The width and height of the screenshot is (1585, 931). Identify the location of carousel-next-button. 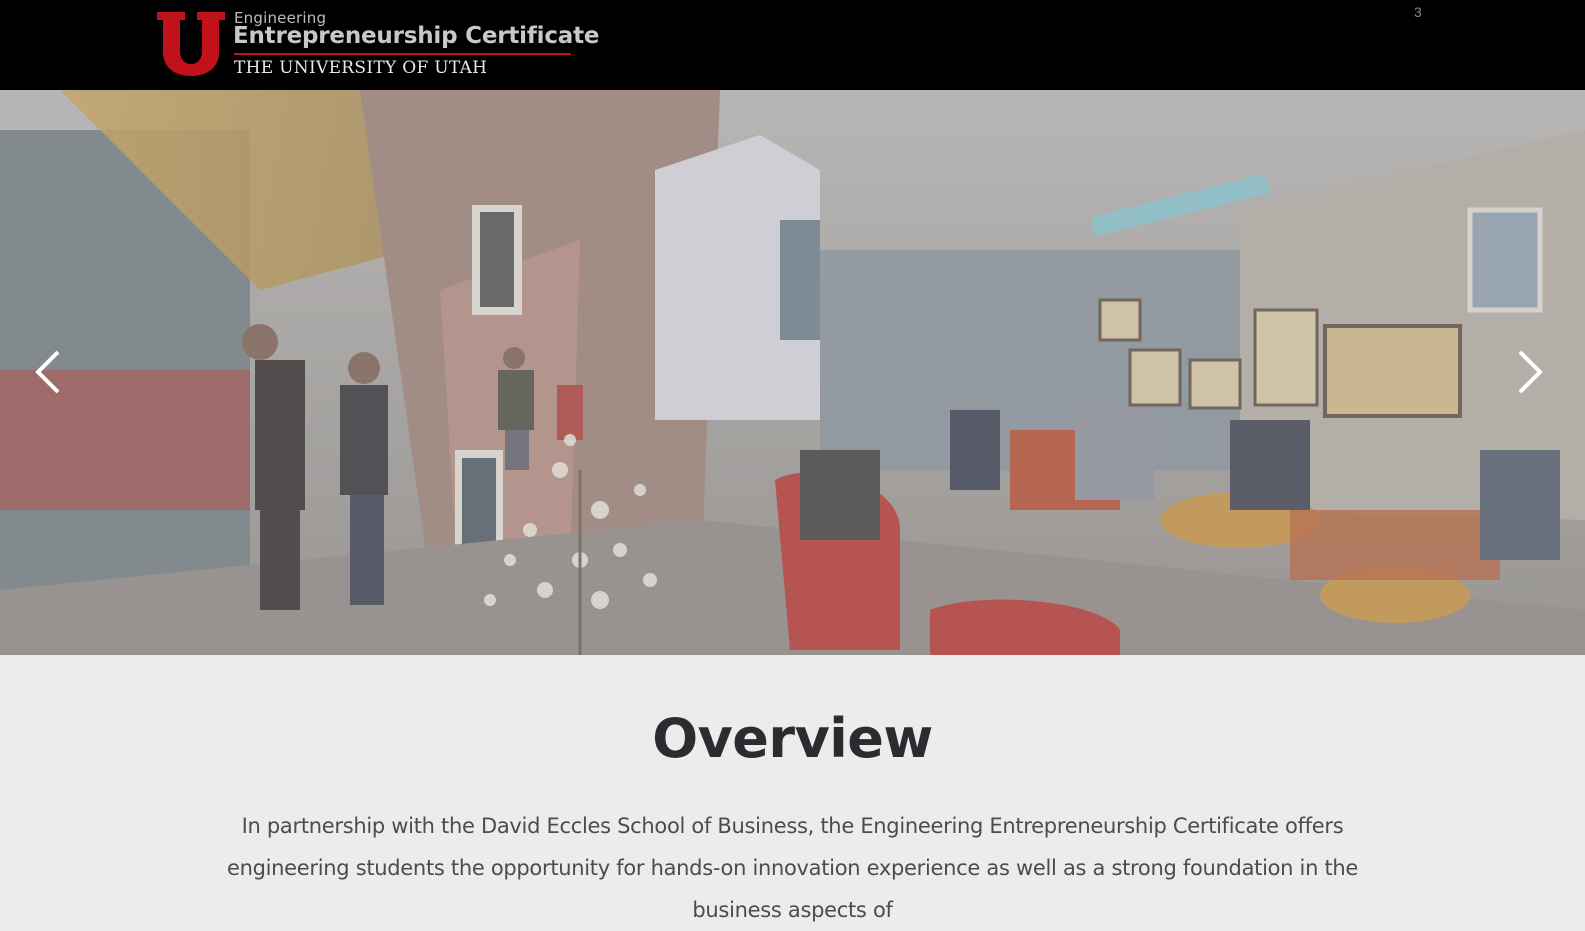
(1532, 373).